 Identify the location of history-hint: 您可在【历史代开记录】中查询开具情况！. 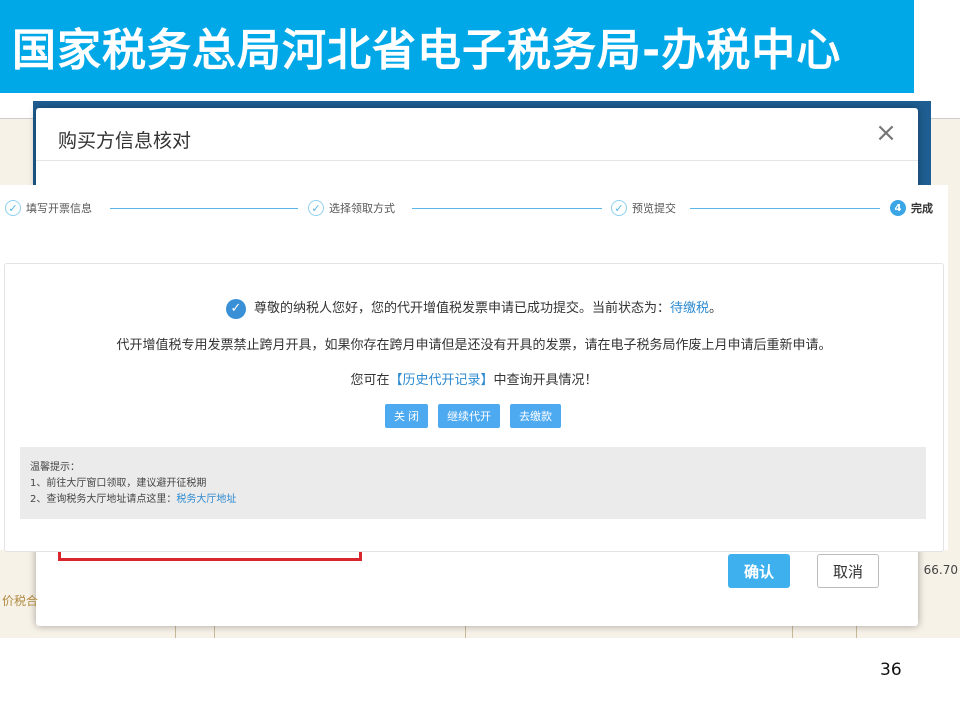
(474, 378).